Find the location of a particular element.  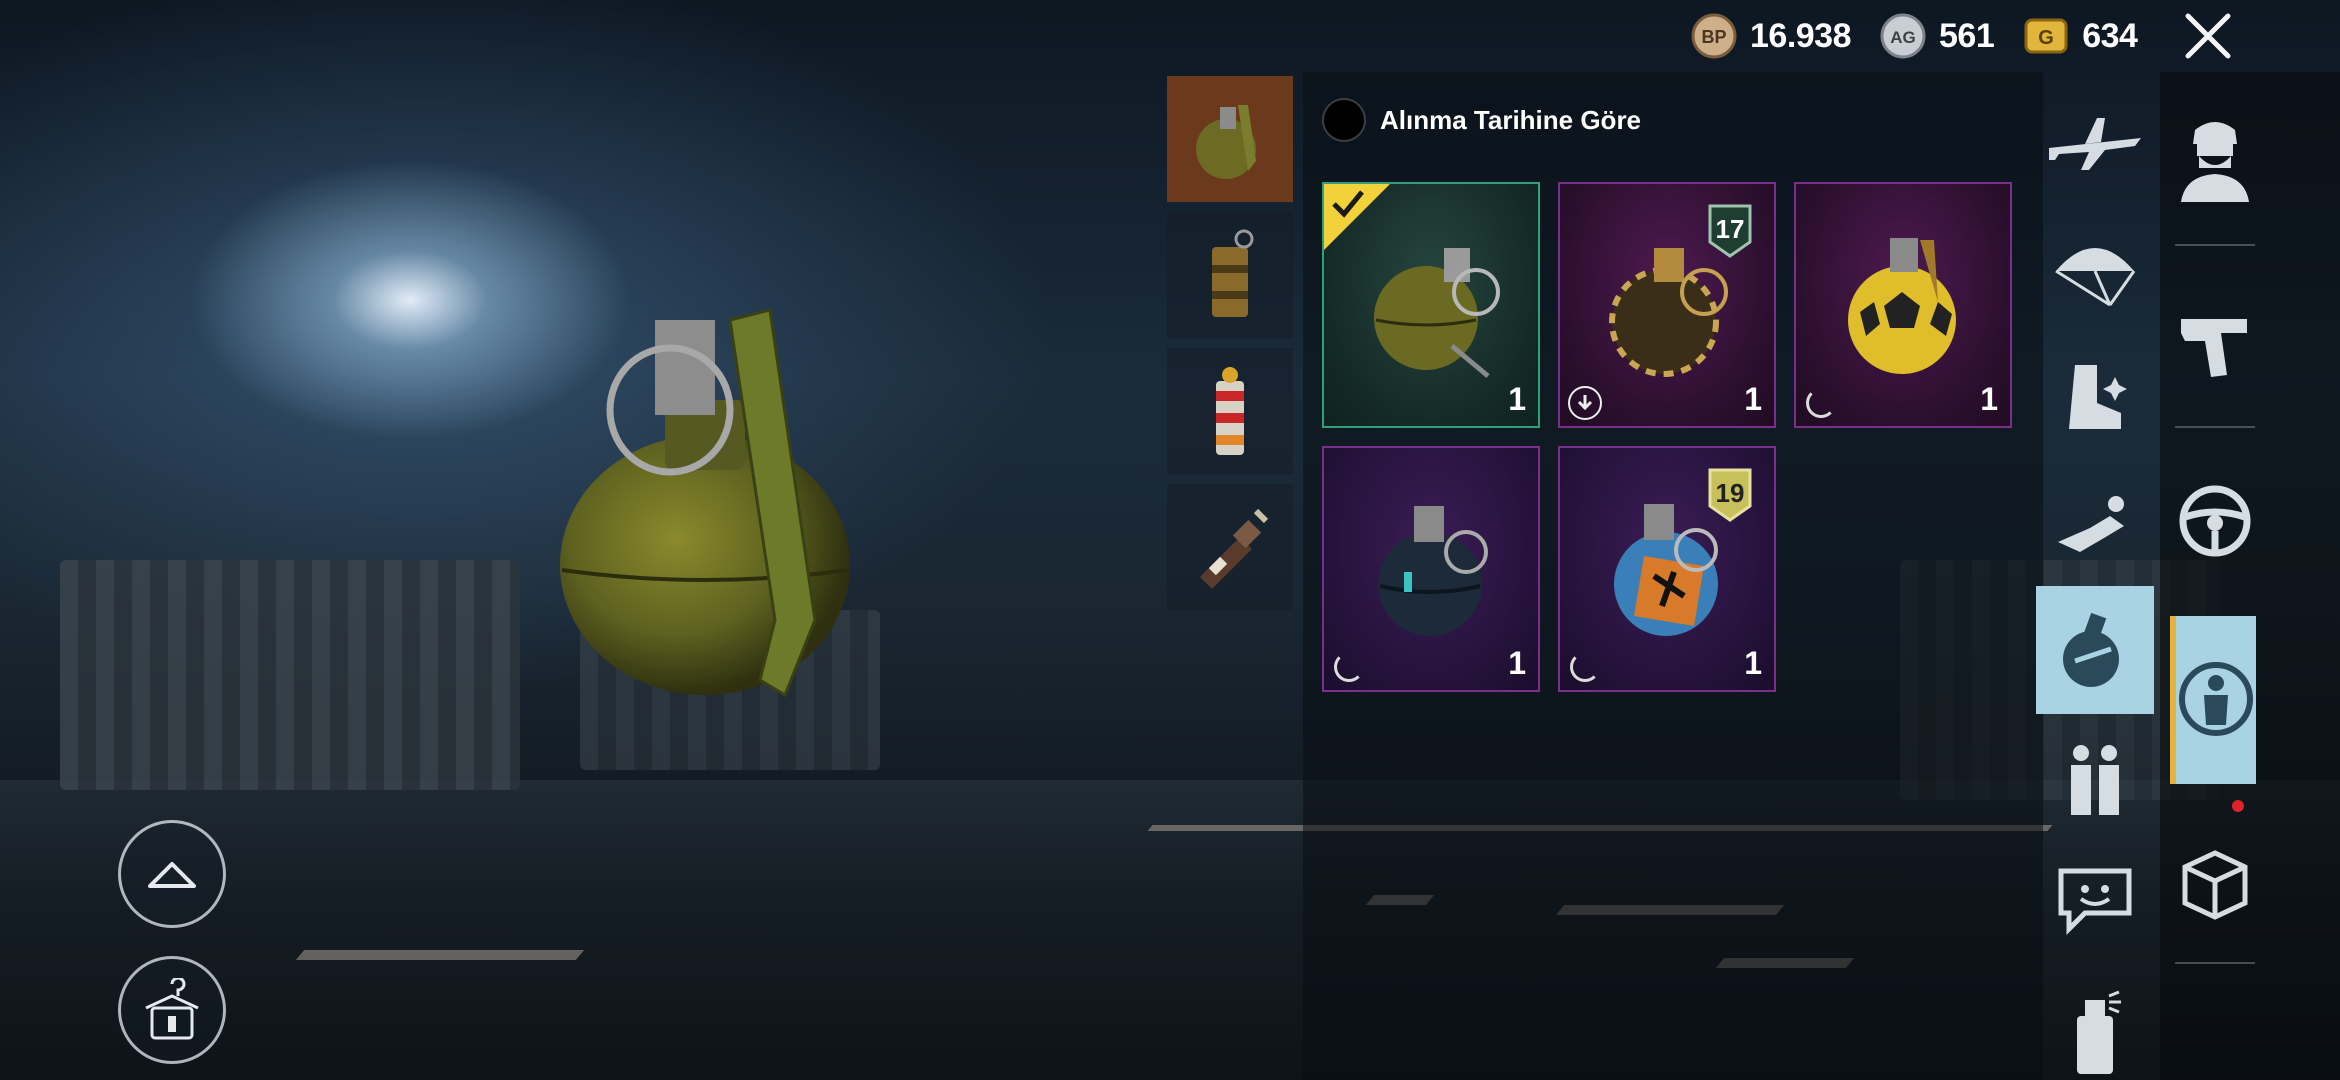

chevron-up-icon is located at coordinates (172, 875).